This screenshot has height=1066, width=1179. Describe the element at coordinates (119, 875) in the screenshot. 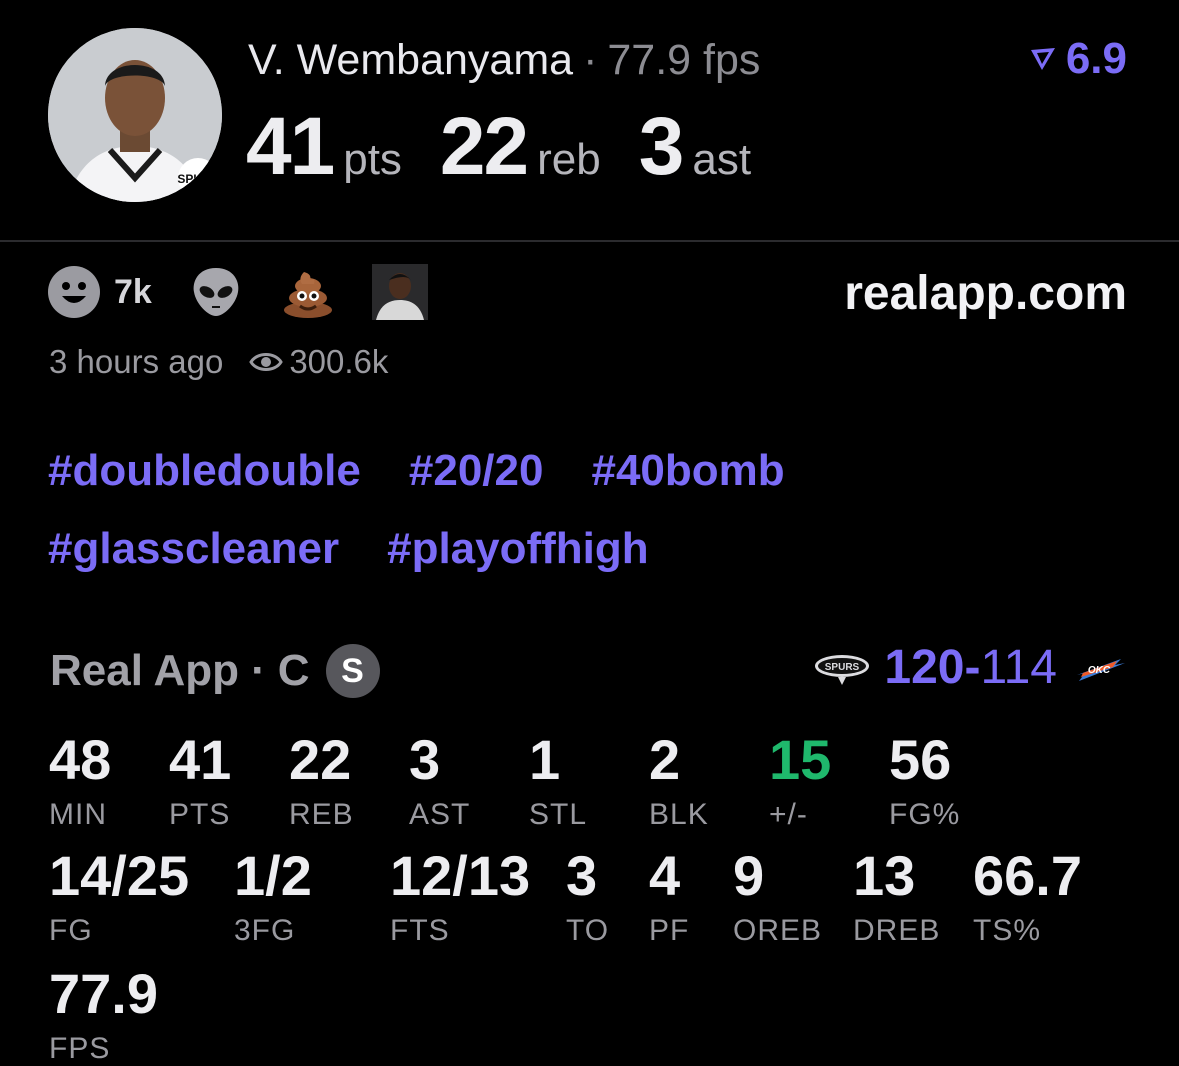

I see `stat-value: 14/25` at that location.